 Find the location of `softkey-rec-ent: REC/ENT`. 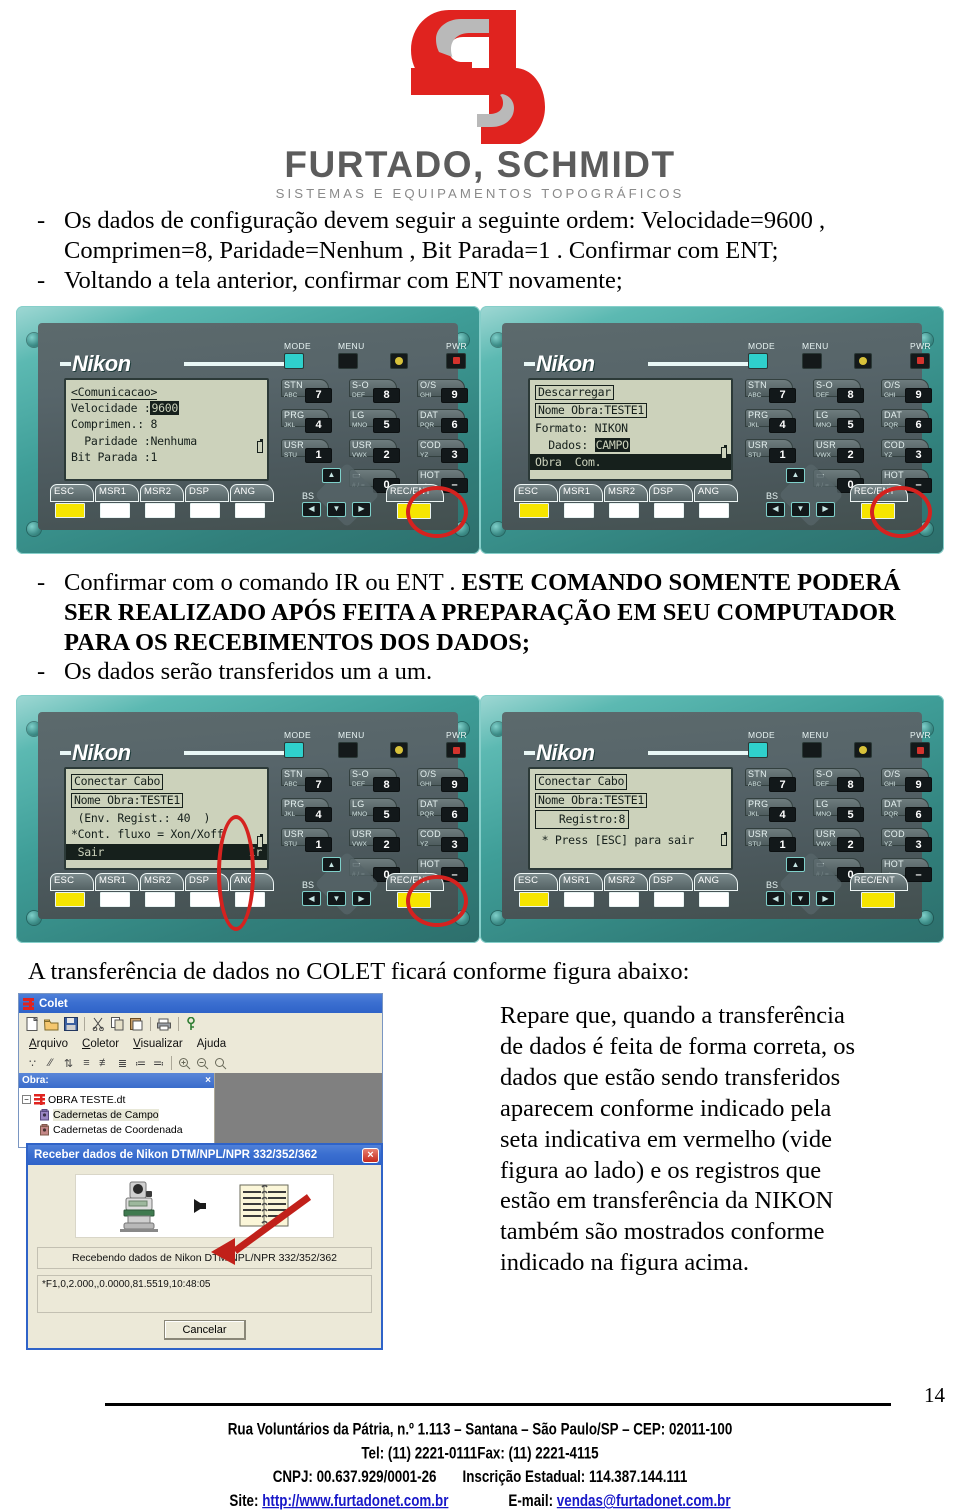

softkey-rec-ent: REC/ENT is located at coordinates (879, 893).